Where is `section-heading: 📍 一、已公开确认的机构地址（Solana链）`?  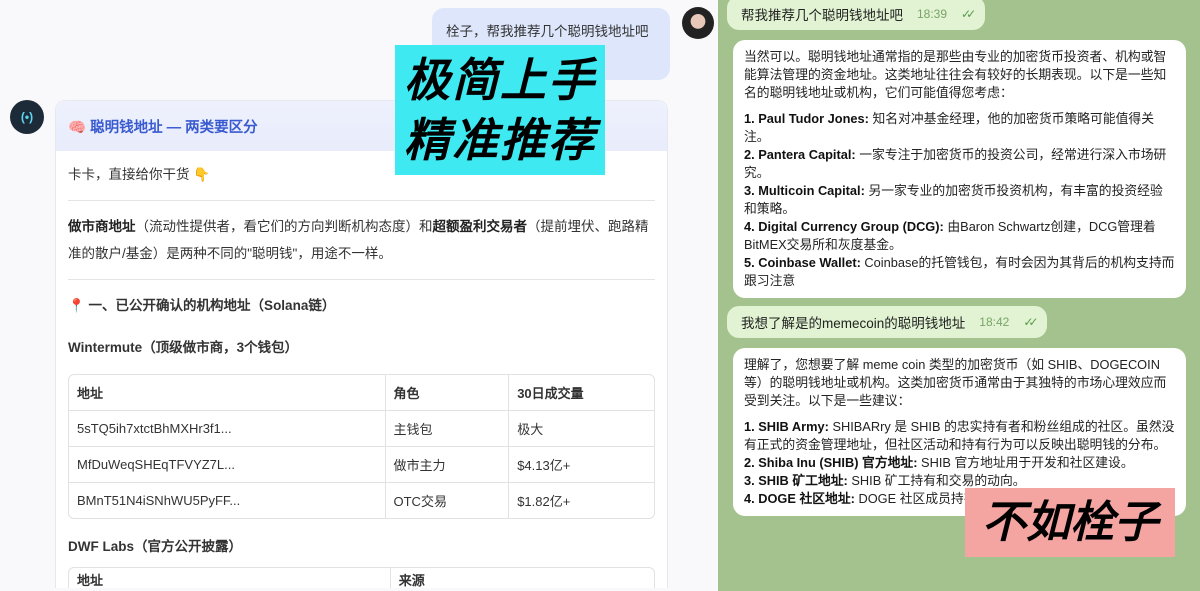
section-heading: 📍 一、已公开确认的机构地址（Solana链） is located at coordinates (202, 305).